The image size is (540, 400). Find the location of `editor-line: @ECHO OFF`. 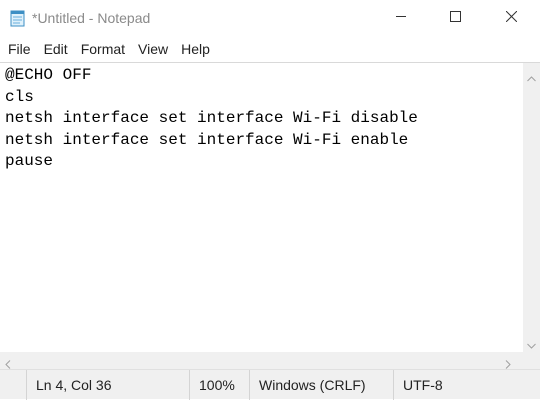

editor-line: @ECHO OFF is located at coordinates (48, 75).